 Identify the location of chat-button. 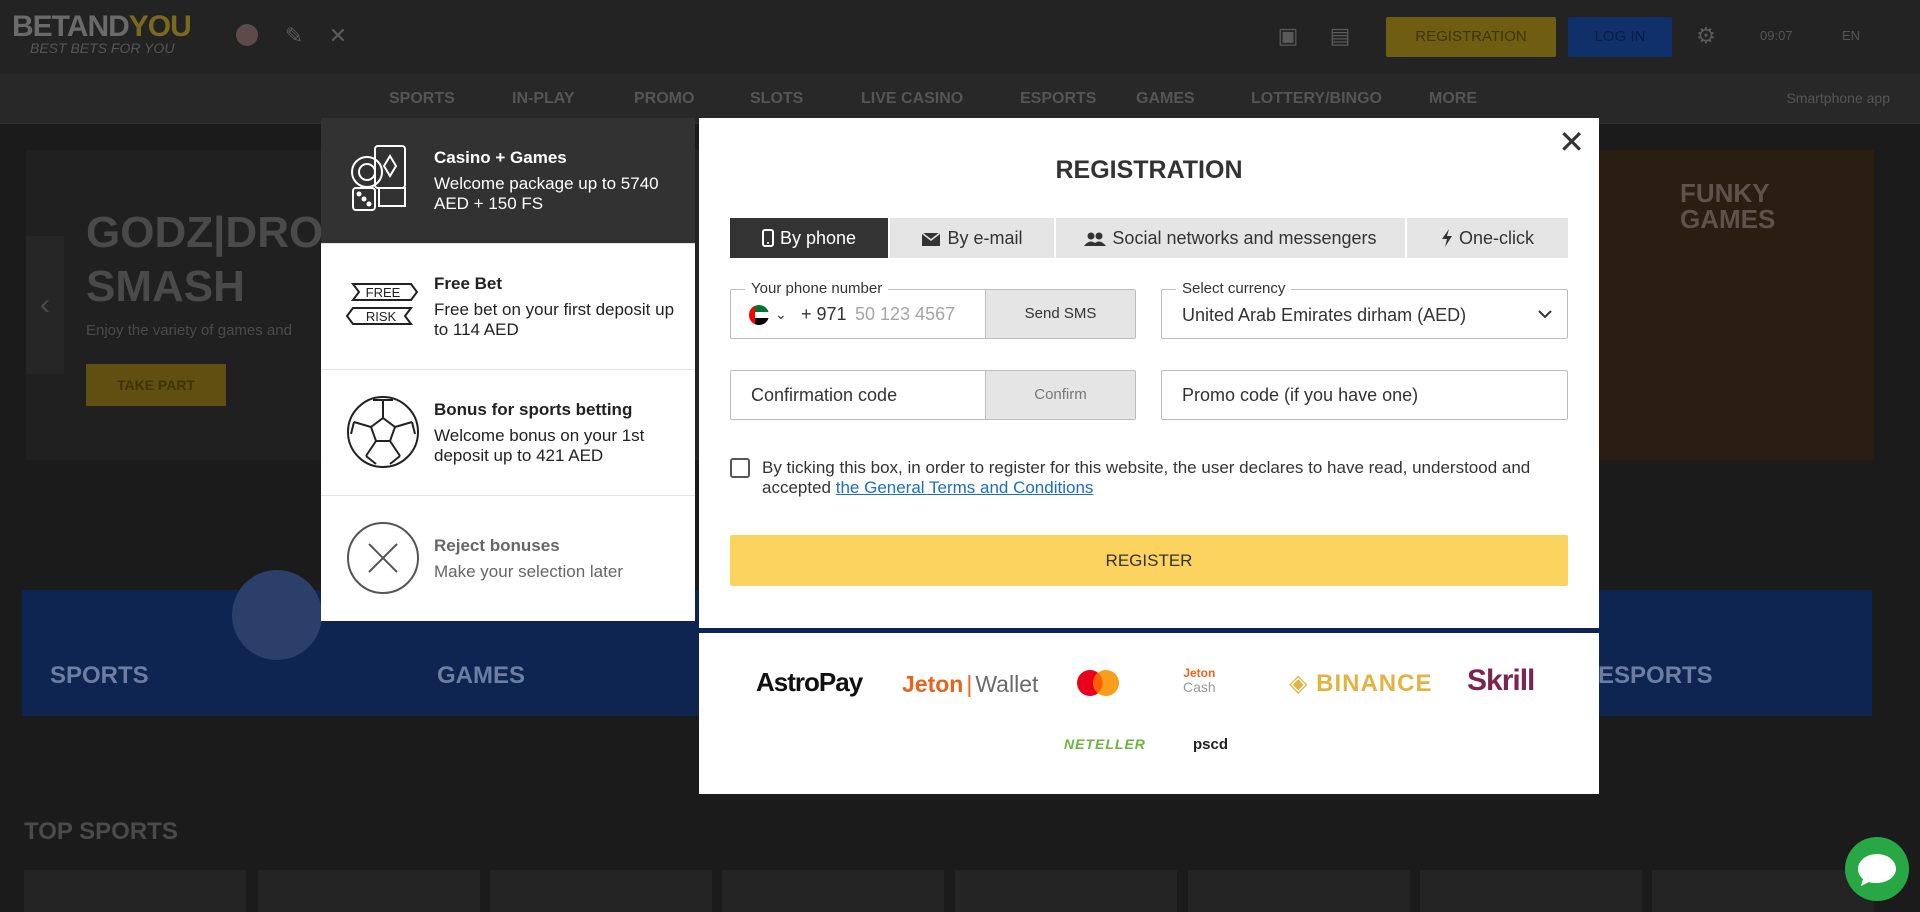
(1877, 869).